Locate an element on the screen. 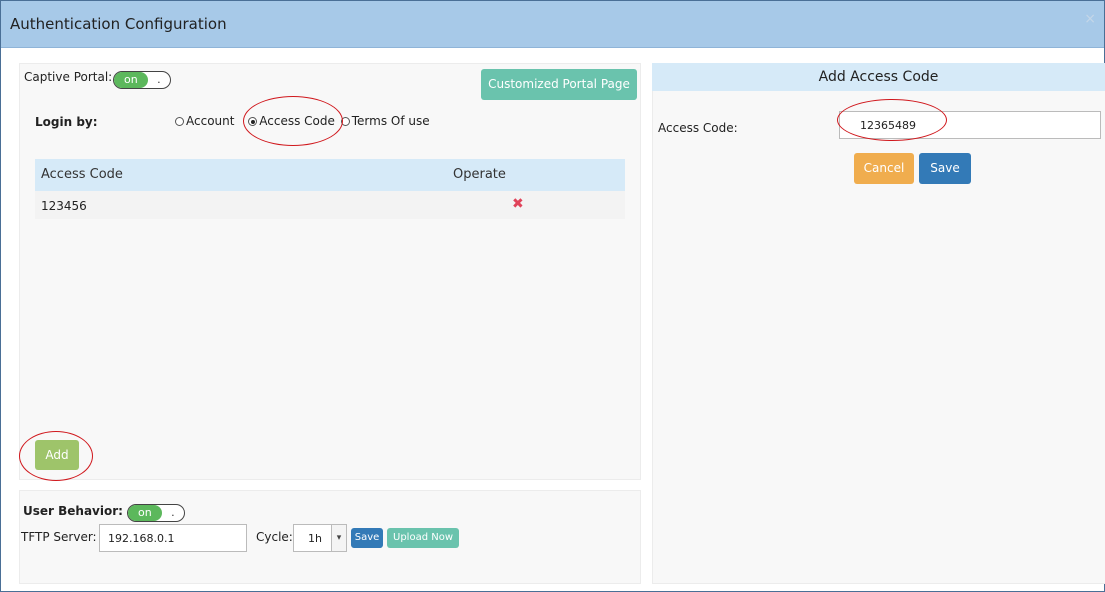 The image size is (1105, 592). cycle-select: 1h ▾ is located at coordinates (320, 538).